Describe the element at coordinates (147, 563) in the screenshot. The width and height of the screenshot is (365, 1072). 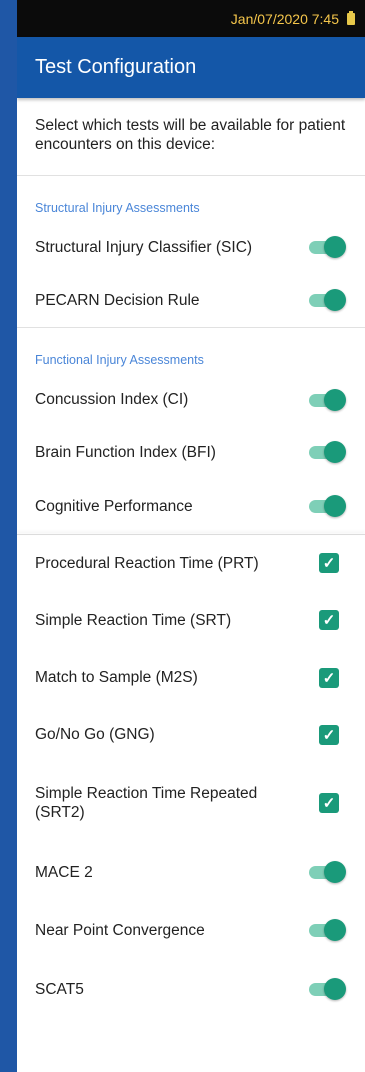
I see `checkbox-label: Procedural Reaction Time (PRT)` at that location.